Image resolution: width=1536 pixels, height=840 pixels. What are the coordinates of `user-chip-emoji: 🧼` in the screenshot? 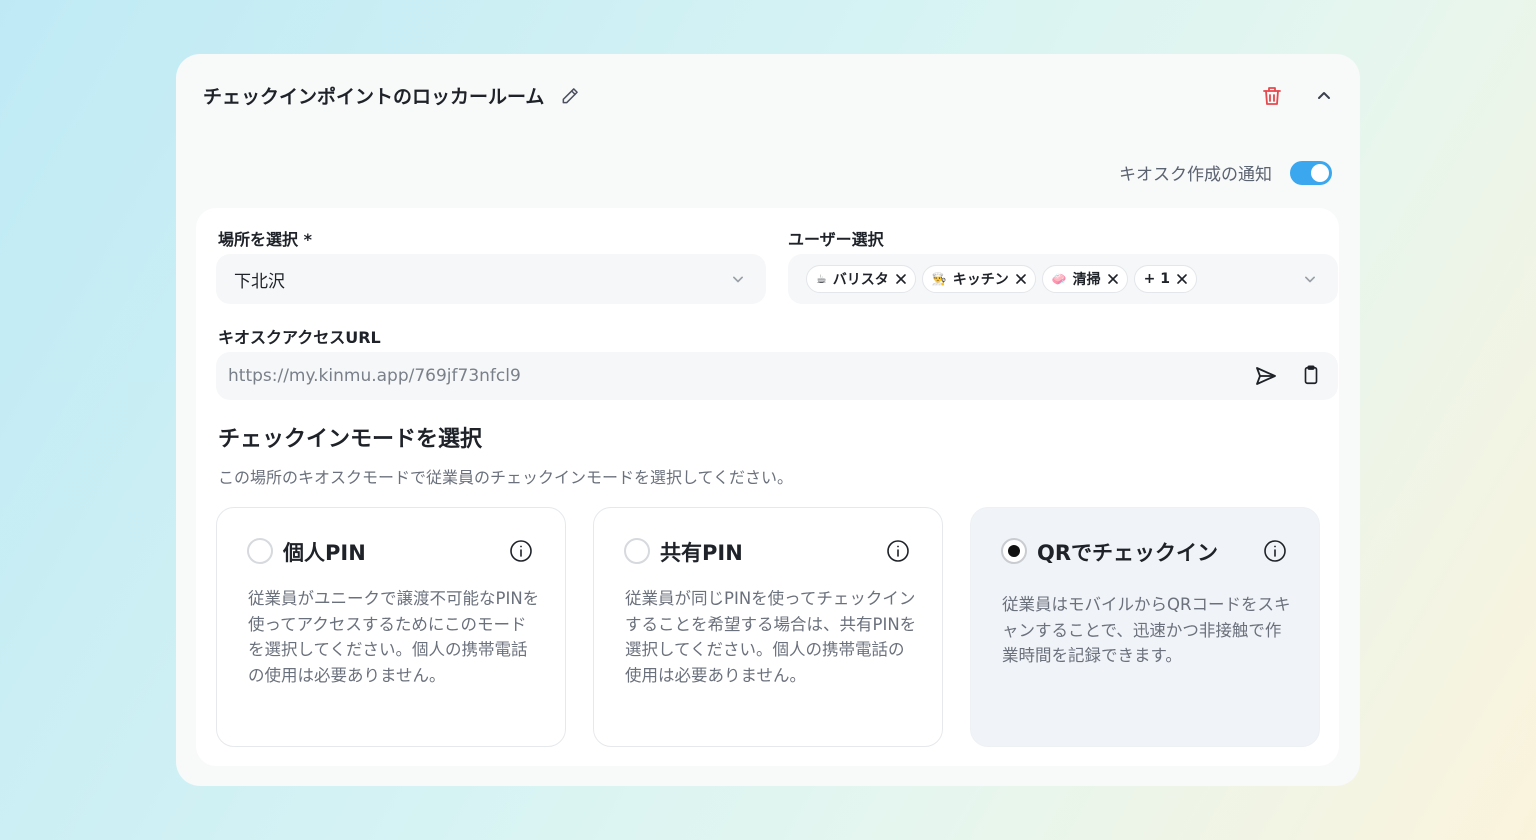 It's located at (1059, 279).